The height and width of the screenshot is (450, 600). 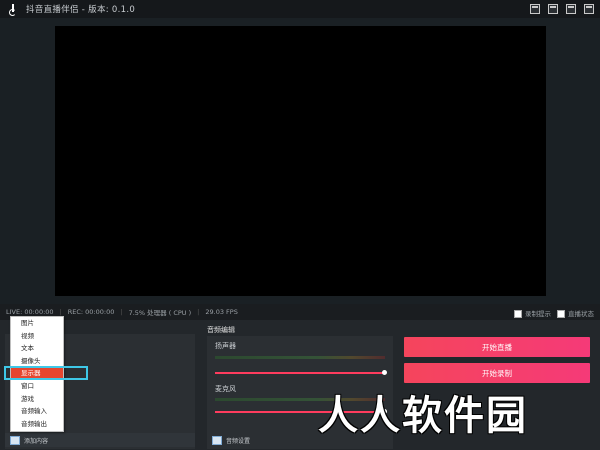 What do you see at coordinates (37, 424) in the screenshot?
I see `menu-item-audio-output: 音频输出` at bounding box center [37, 424].